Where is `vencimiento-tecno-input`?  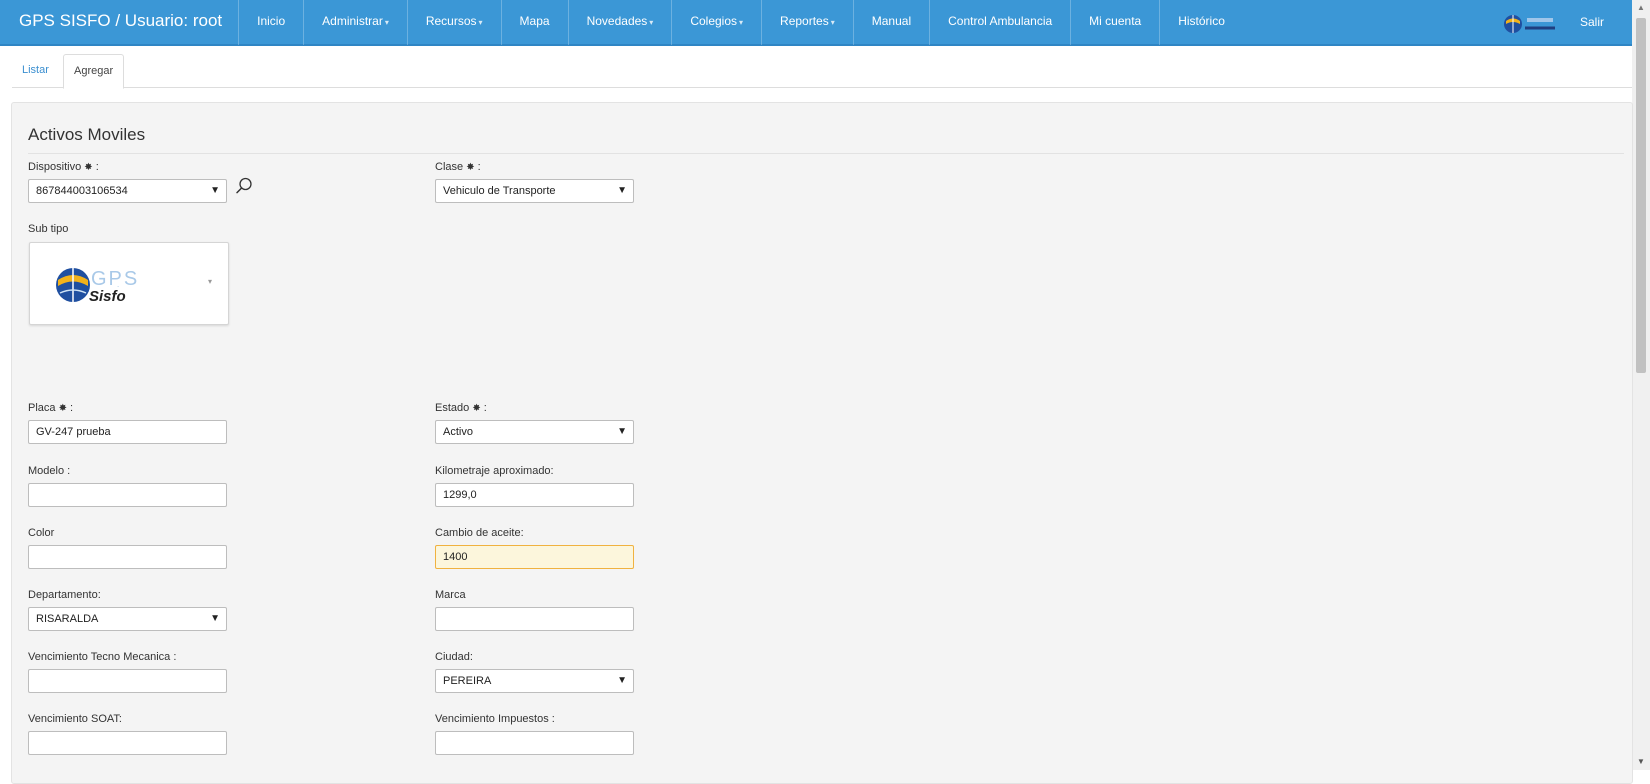
vencimiento-tecno-input is located at coordinates (127, 681).